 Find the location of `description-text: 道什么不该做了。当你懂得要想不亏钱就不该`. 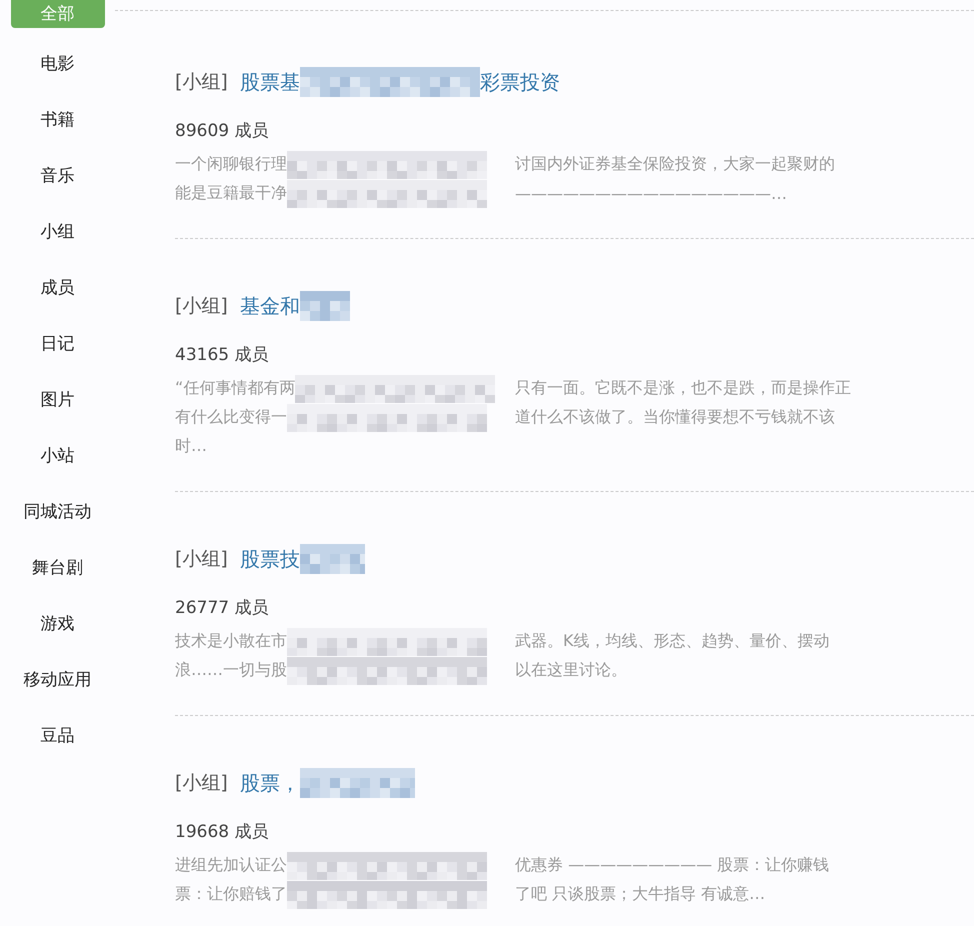

description-text: 道什么不该做了。当你懂得要想不亏钱就不该 is located at coordinates (675, 417).